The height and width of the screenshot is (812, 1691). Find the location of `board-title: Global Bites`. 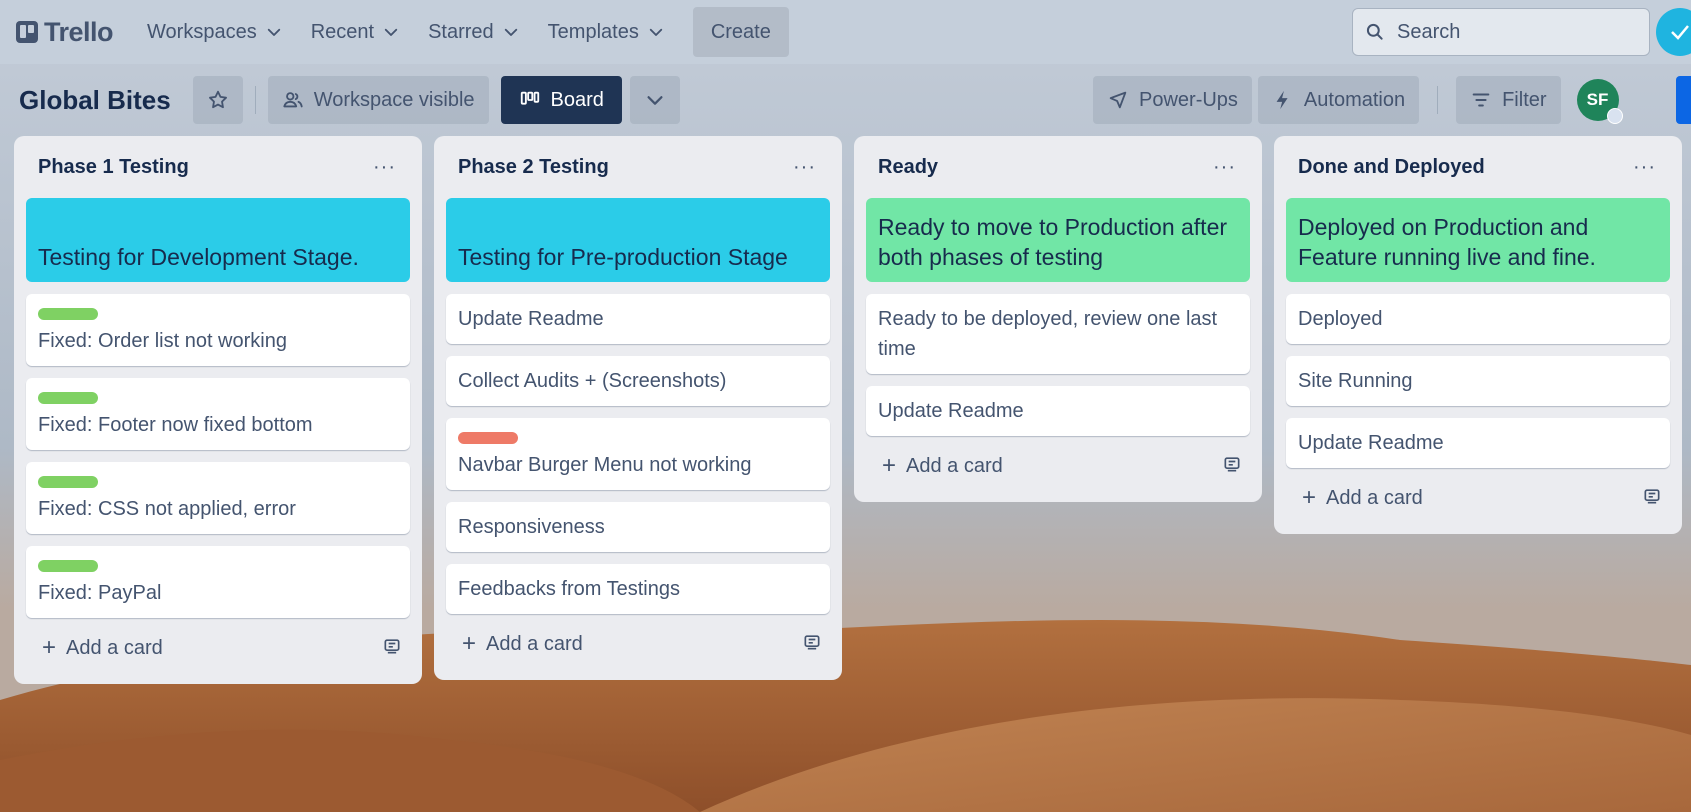

board-title: Global Bites is located at coordinates (95, 100).